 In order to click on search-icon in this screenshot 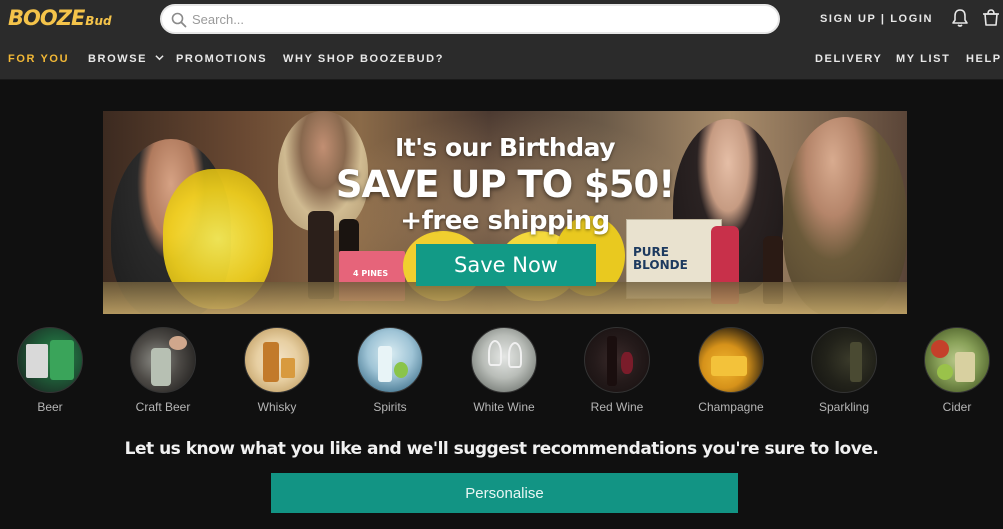, I will do `click(179, 20)`.